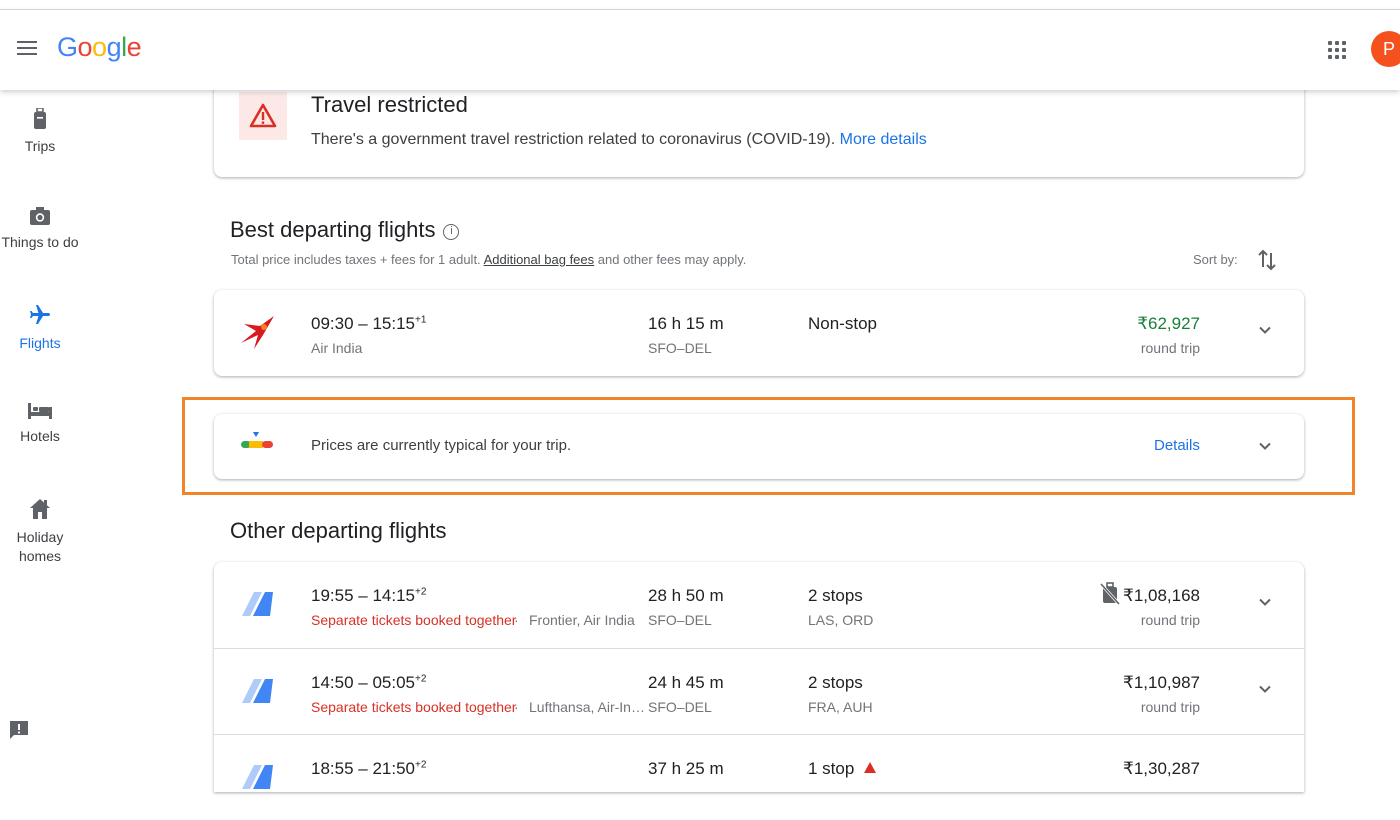 This screenshot has width=1400, height=820. I want to click on logo-letter: e, so click(134, 47).